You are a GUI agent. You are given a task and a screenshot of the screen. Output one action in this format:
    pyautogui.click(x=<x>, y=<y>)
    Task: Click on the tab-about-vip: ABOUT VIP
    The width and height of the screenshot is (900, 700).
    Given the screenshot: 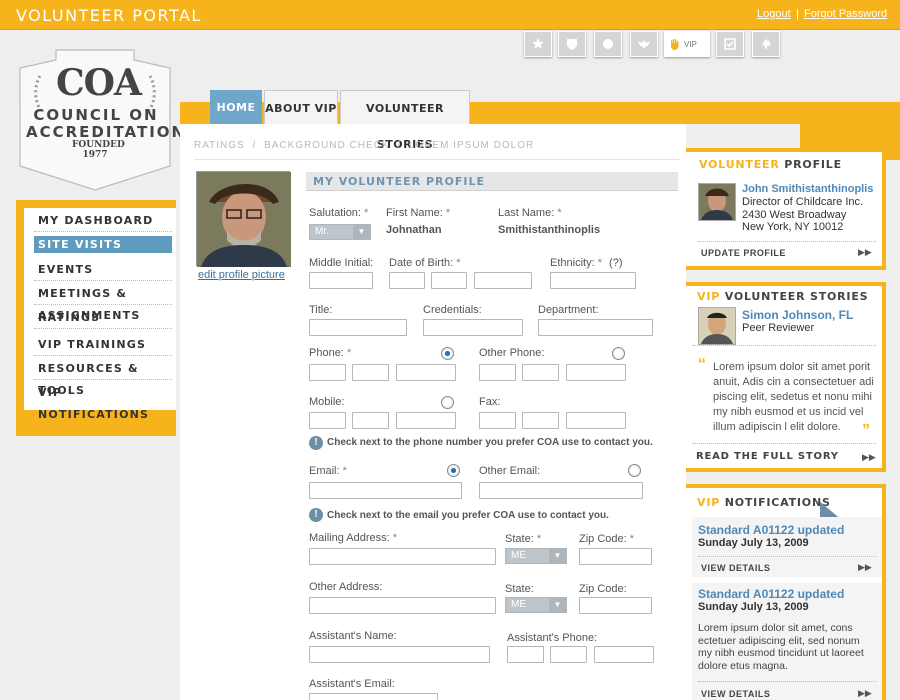 What is the action you would take?
    pyautogui.click(x=301, y=107)
    